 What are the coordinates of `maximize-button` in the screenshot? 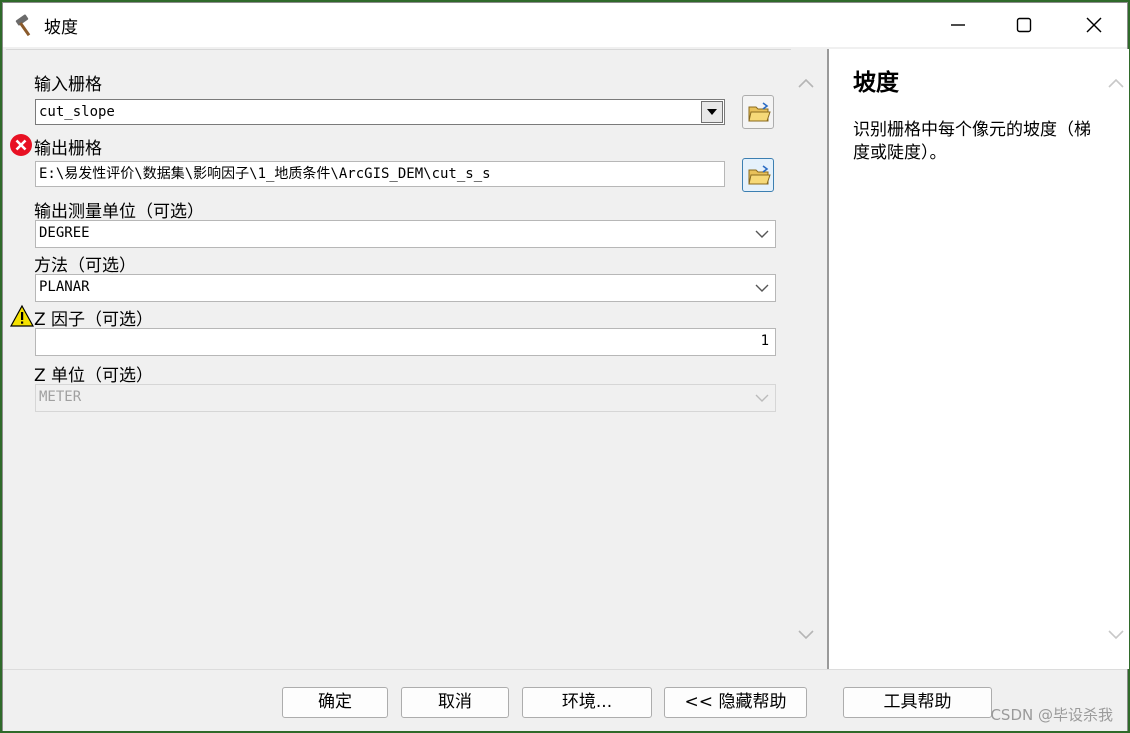 It's located at (1024, 25).